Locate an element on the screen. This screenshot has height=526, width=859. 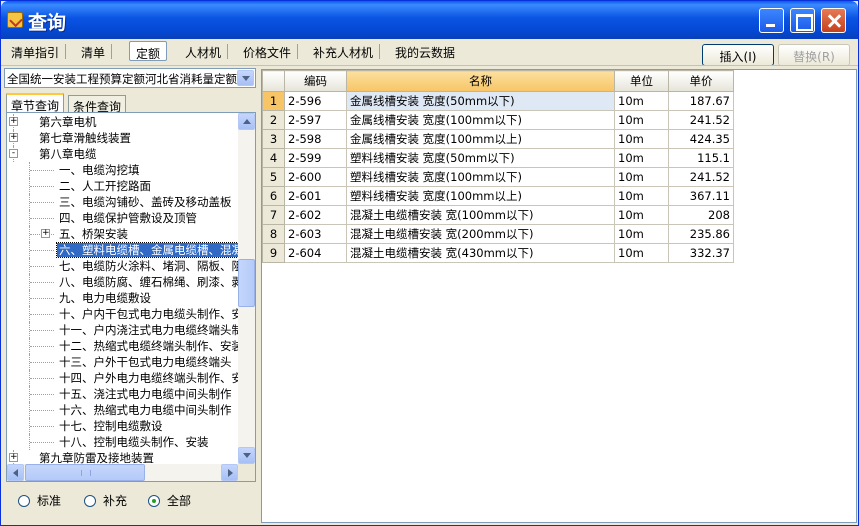
table-row: 6 2-601 塑料线槽安装 宽度(100mm以上) 10m 367.11 is located at coordinates (498, 196).